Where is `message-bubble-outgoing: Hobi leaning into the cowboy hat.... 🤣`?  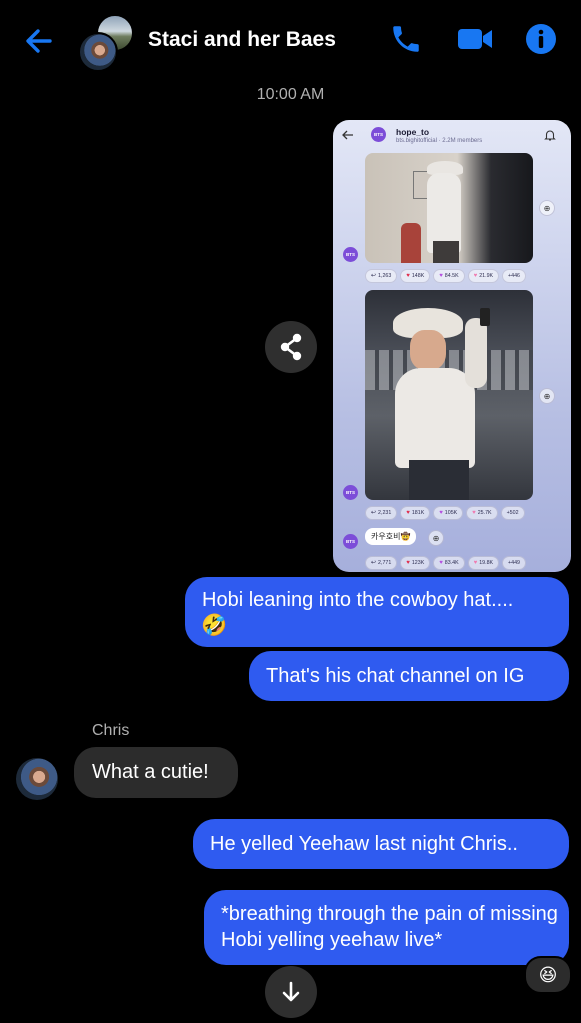 message-bubble-outgoing: Hobi leaning into the cowboy hat.... 🤣 is located at coordinates (377, 612).